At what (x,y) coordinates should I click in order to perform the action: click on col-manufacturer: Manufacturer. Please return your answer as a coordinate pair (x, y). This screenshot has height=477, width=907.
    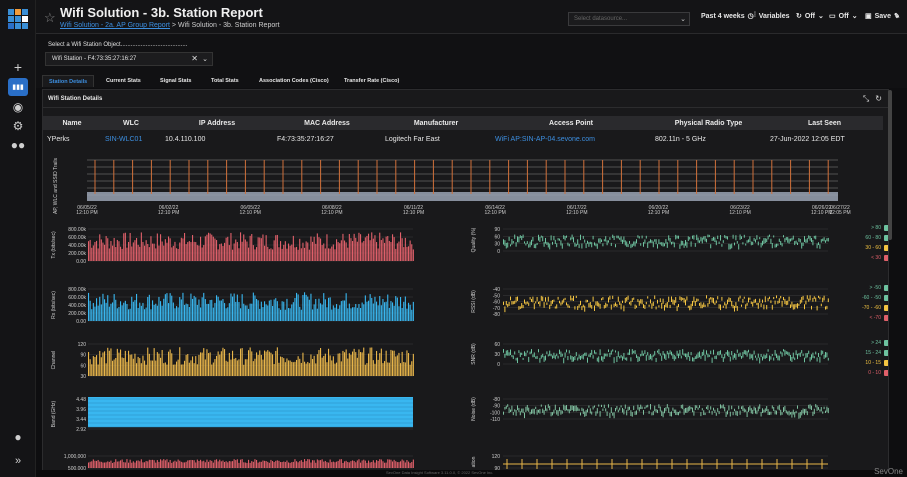
    Looking at the image, I should click on (436, 123).